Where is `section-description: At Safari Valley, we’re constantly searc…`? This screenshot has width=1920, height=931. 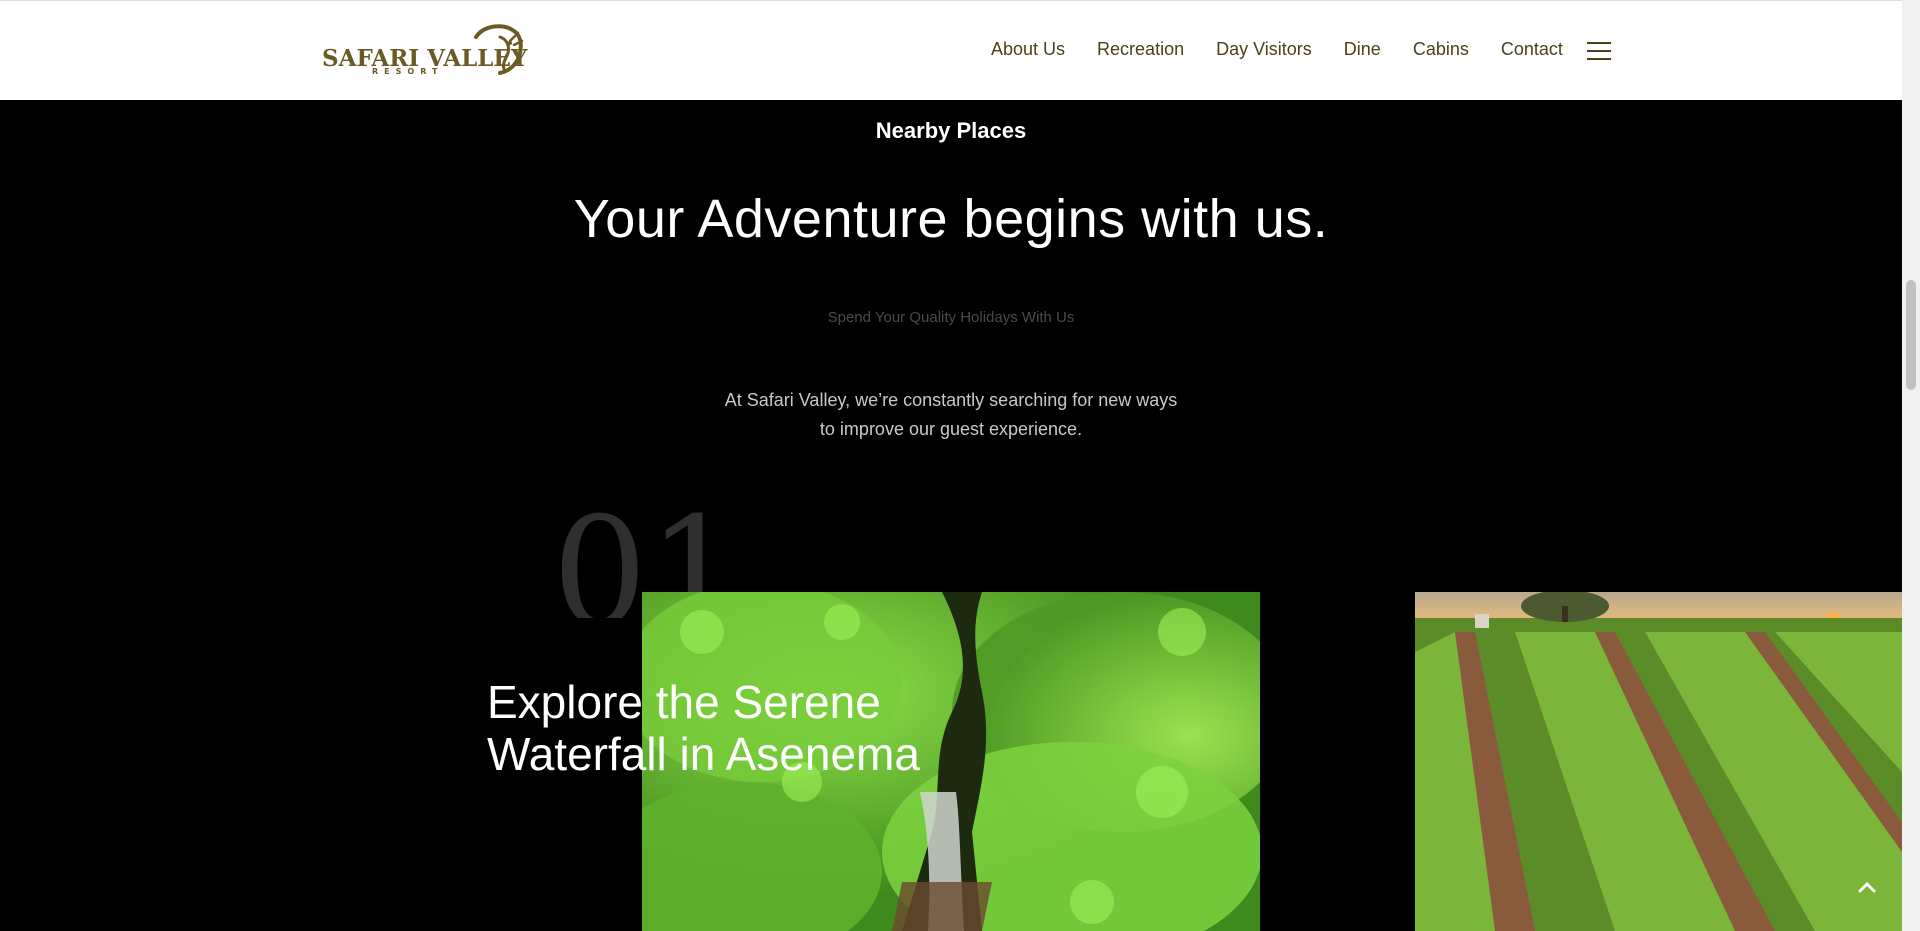 section-description: At Safari Valley, we’re constantly searc… is located at coordinates (951, 415).